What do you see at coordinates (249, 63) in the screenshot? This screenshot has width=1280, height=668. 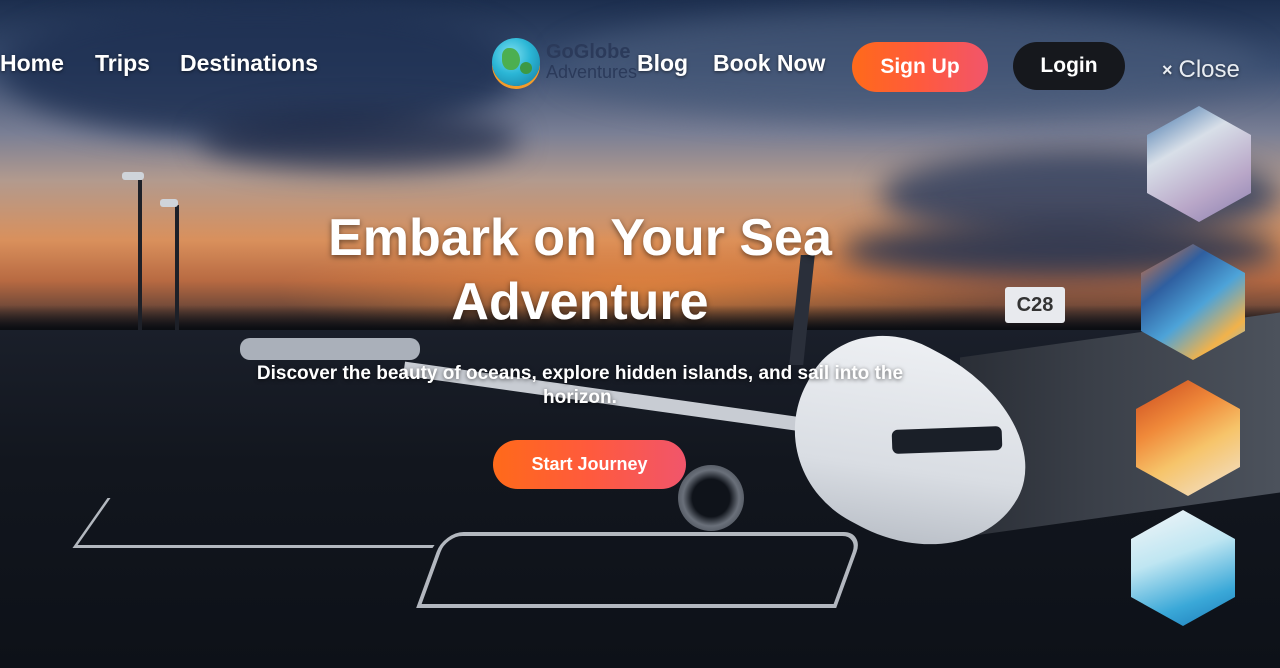 I see `nav-destinations: Destinations` at bounding box center [249, 63].